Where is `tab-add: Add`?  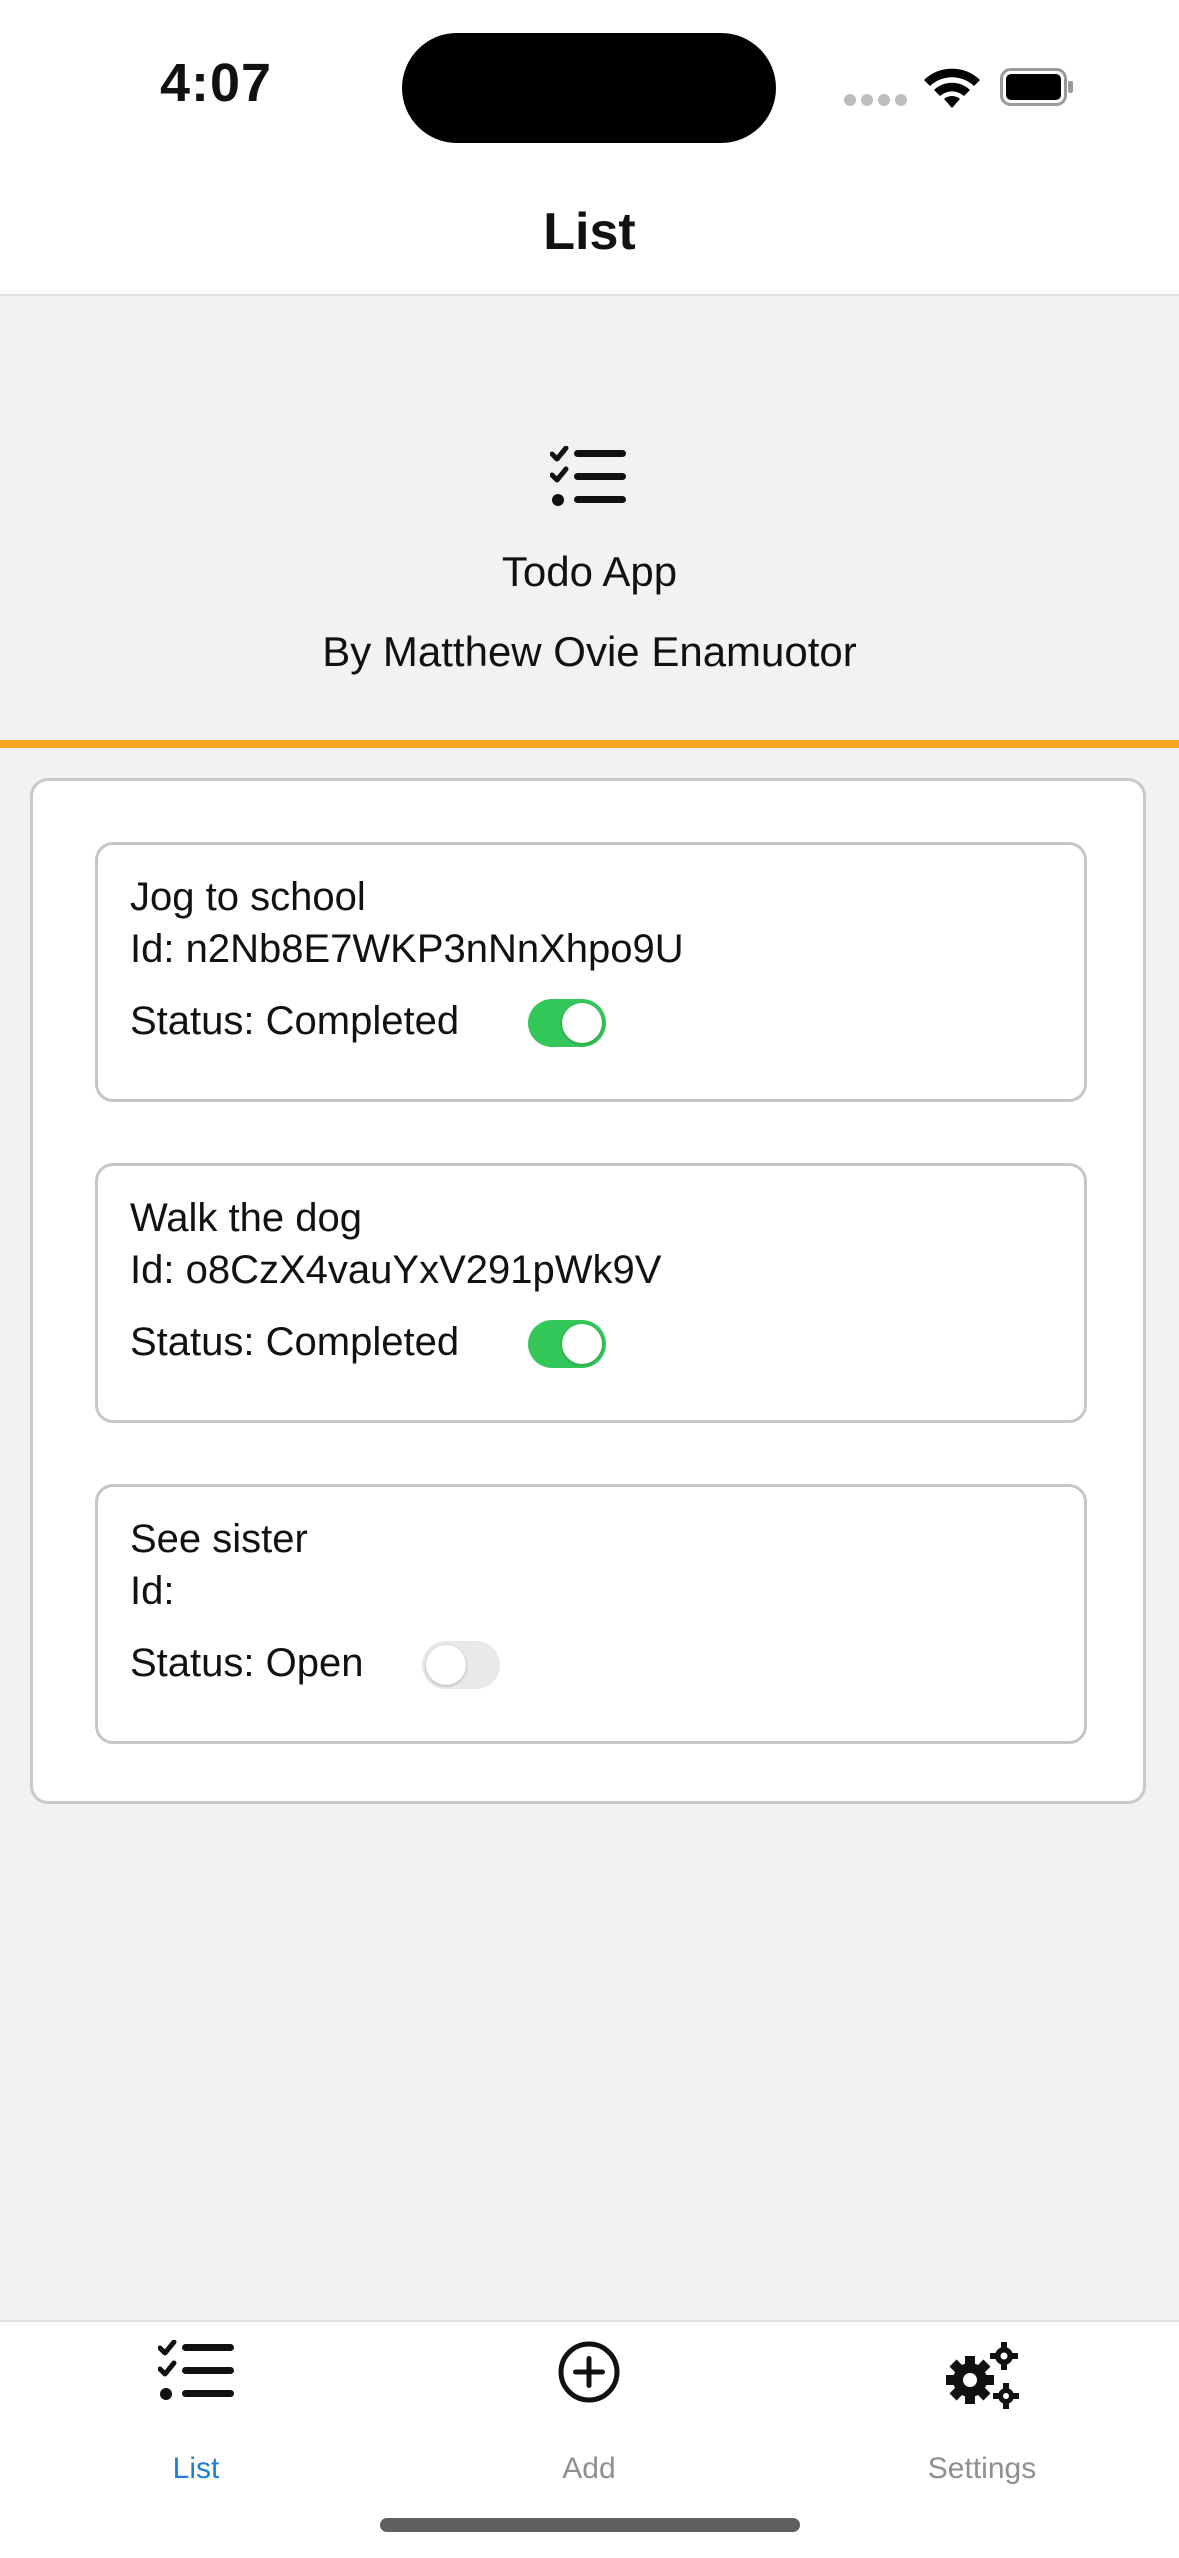 tab-add: Add is located at coordinates (589, 2415).